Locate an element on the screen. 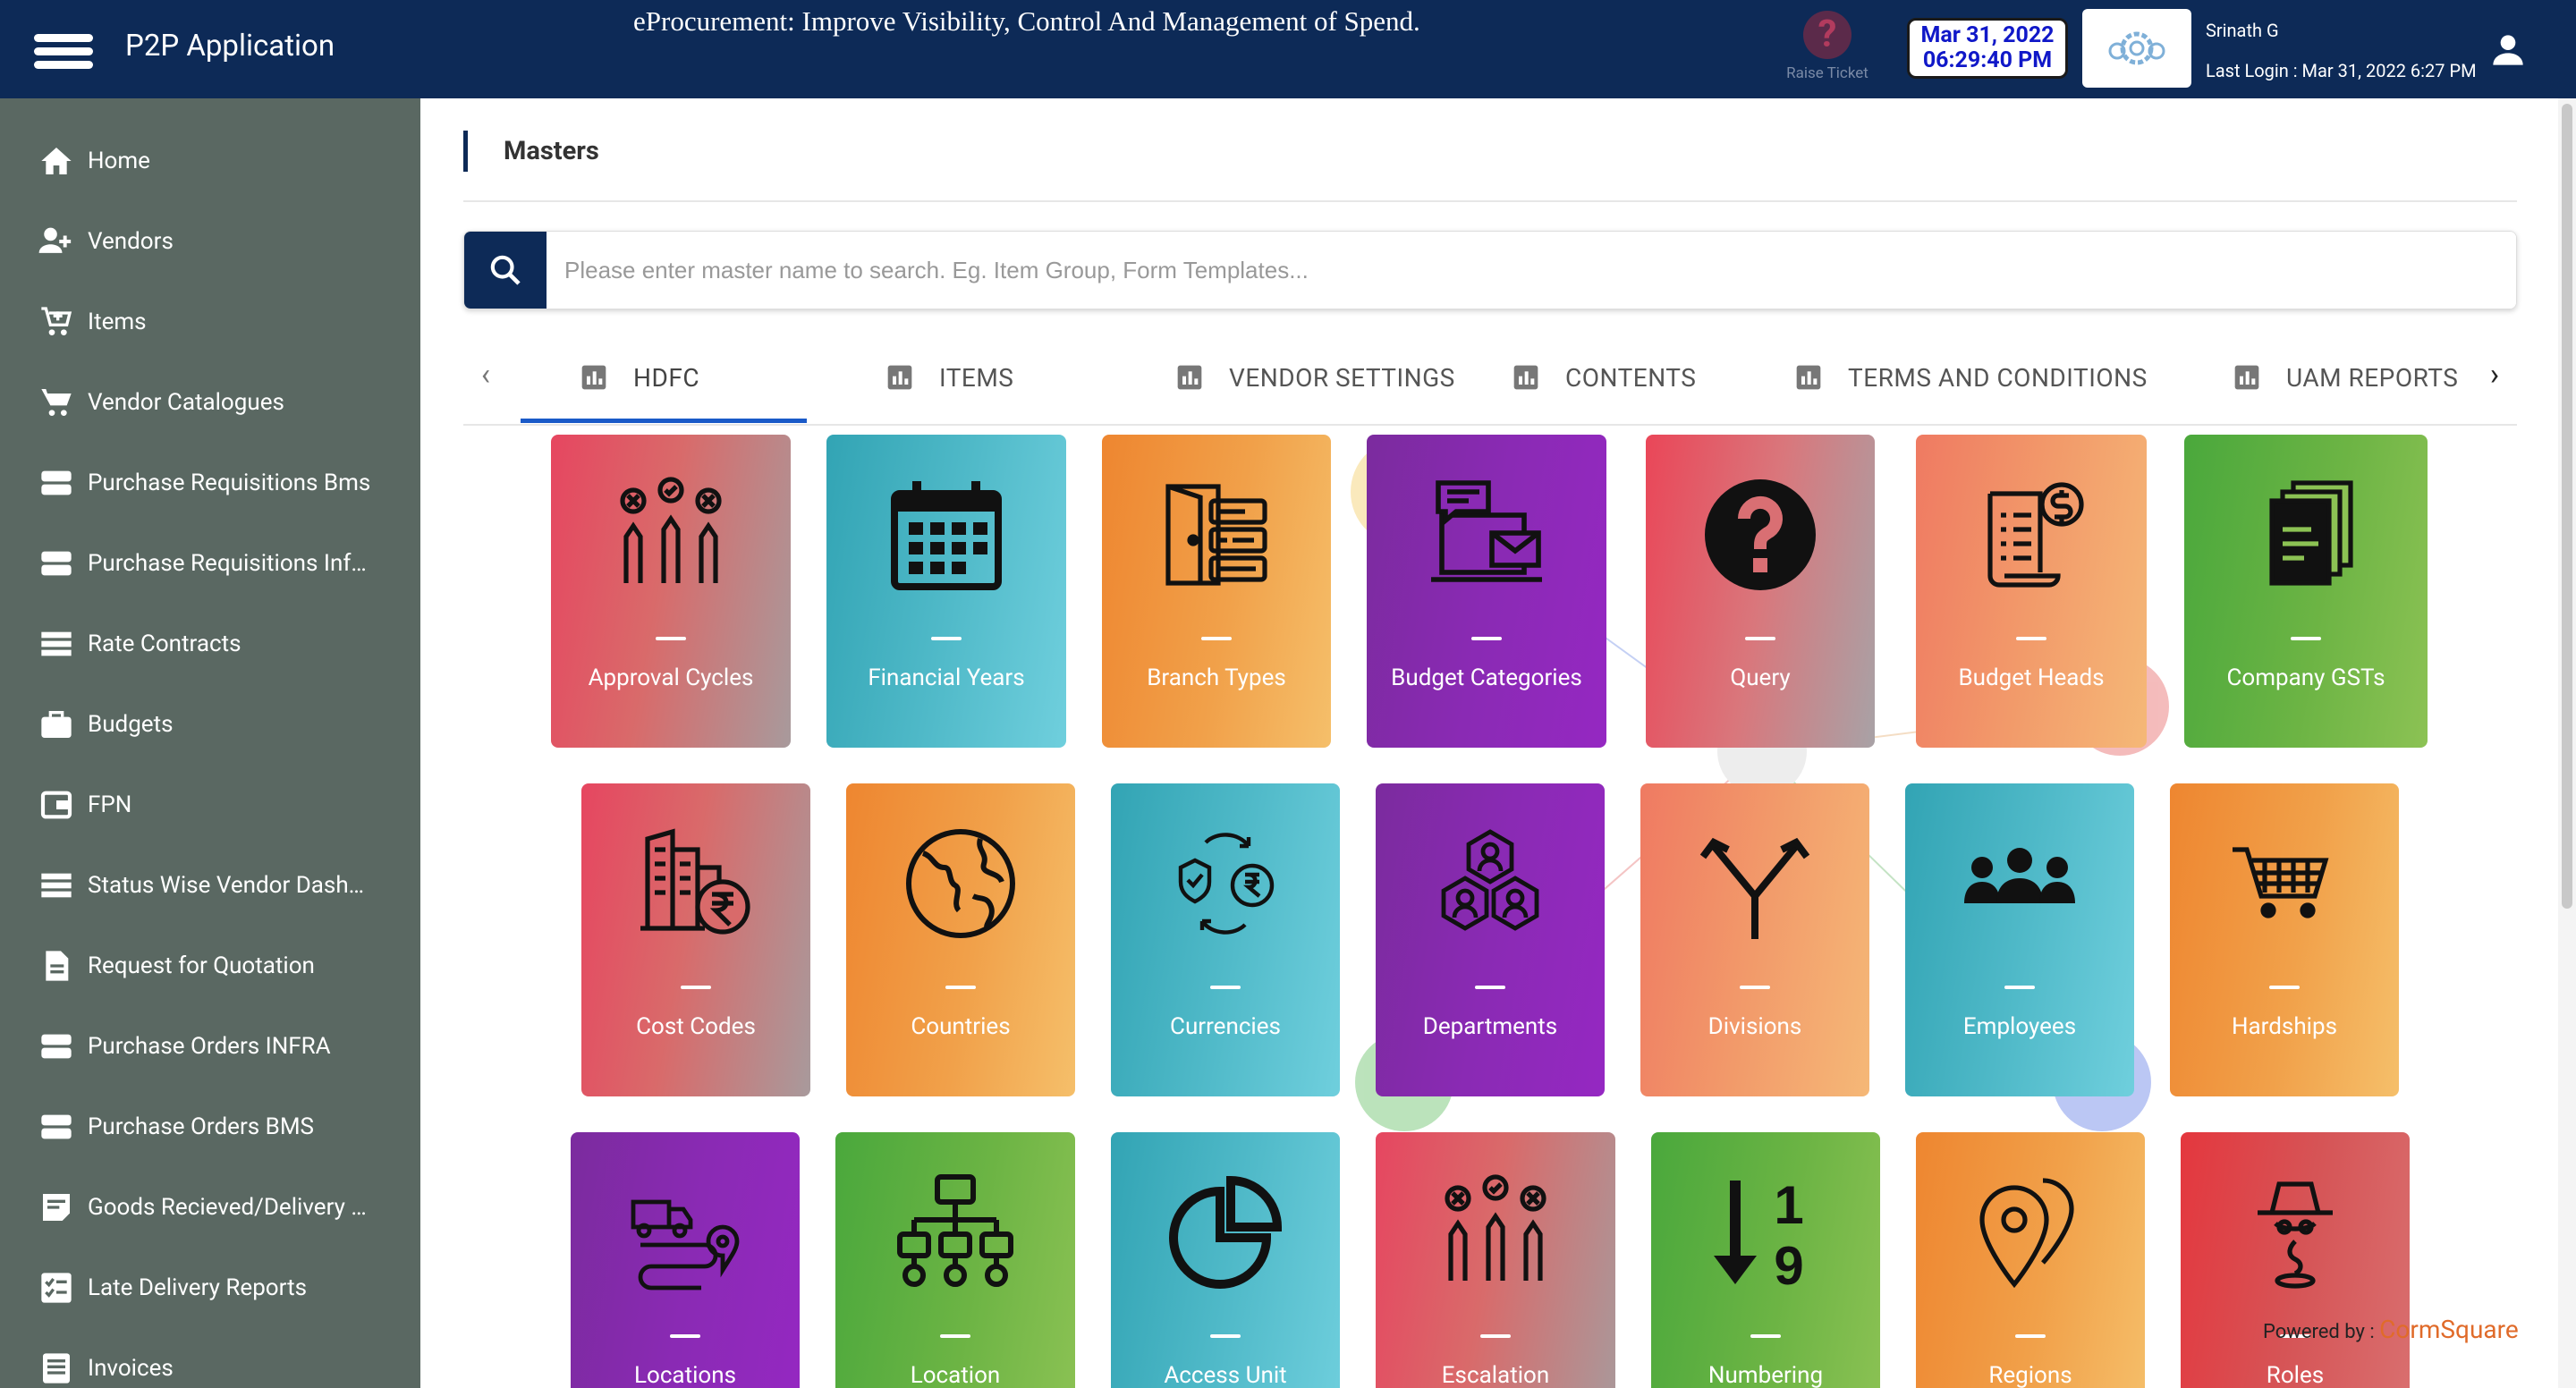 This screenshot has height=1388, width=2576. bill-dollar-icon is located at coordinates (2035, 535).